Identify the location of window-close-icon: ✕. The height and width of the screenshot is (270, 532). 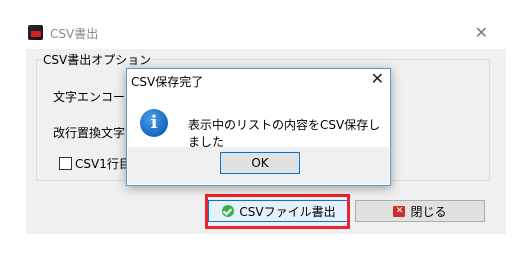
(481, 32).